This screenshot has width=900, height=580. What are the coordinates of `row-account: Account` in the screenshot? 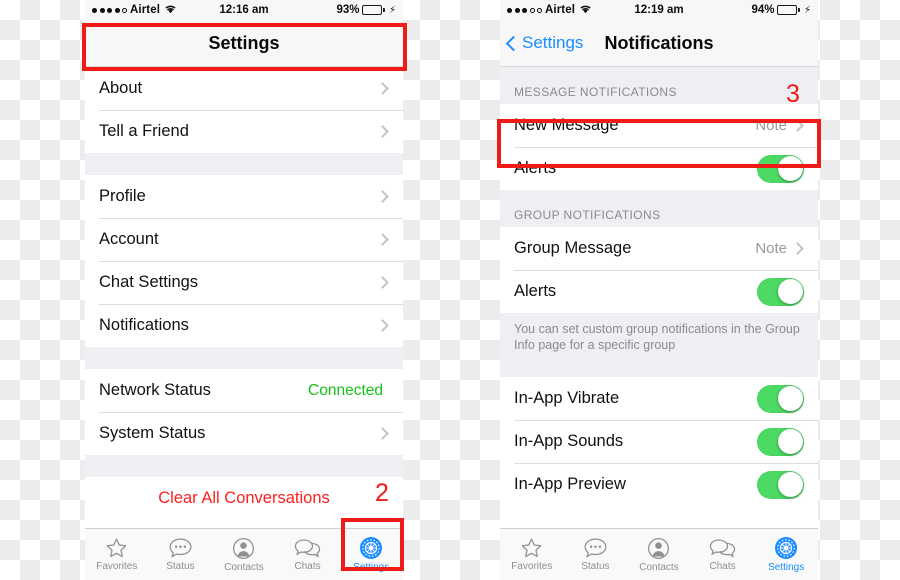 It's located at (244, 239).